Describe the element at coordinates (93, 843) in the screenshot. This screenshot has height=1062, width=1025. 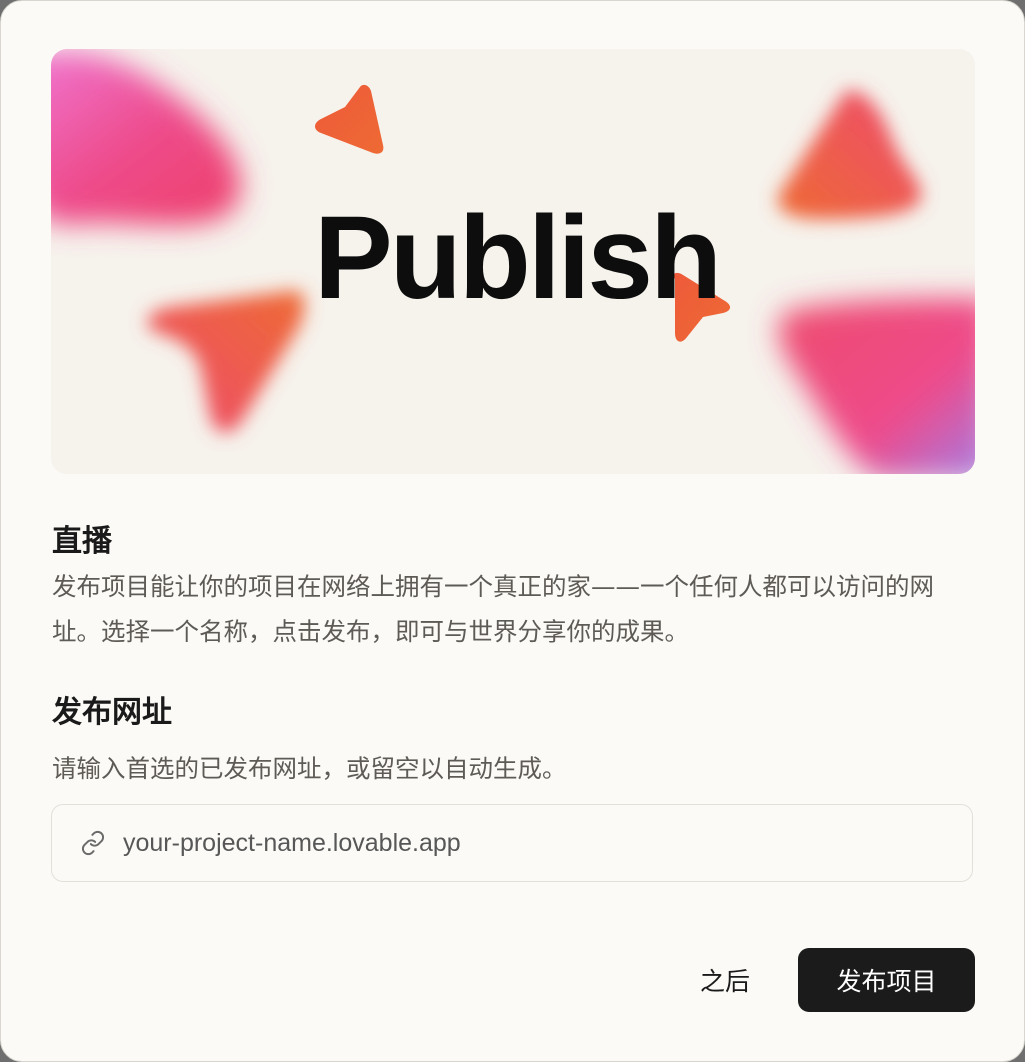
I see `link-icon` at that location.